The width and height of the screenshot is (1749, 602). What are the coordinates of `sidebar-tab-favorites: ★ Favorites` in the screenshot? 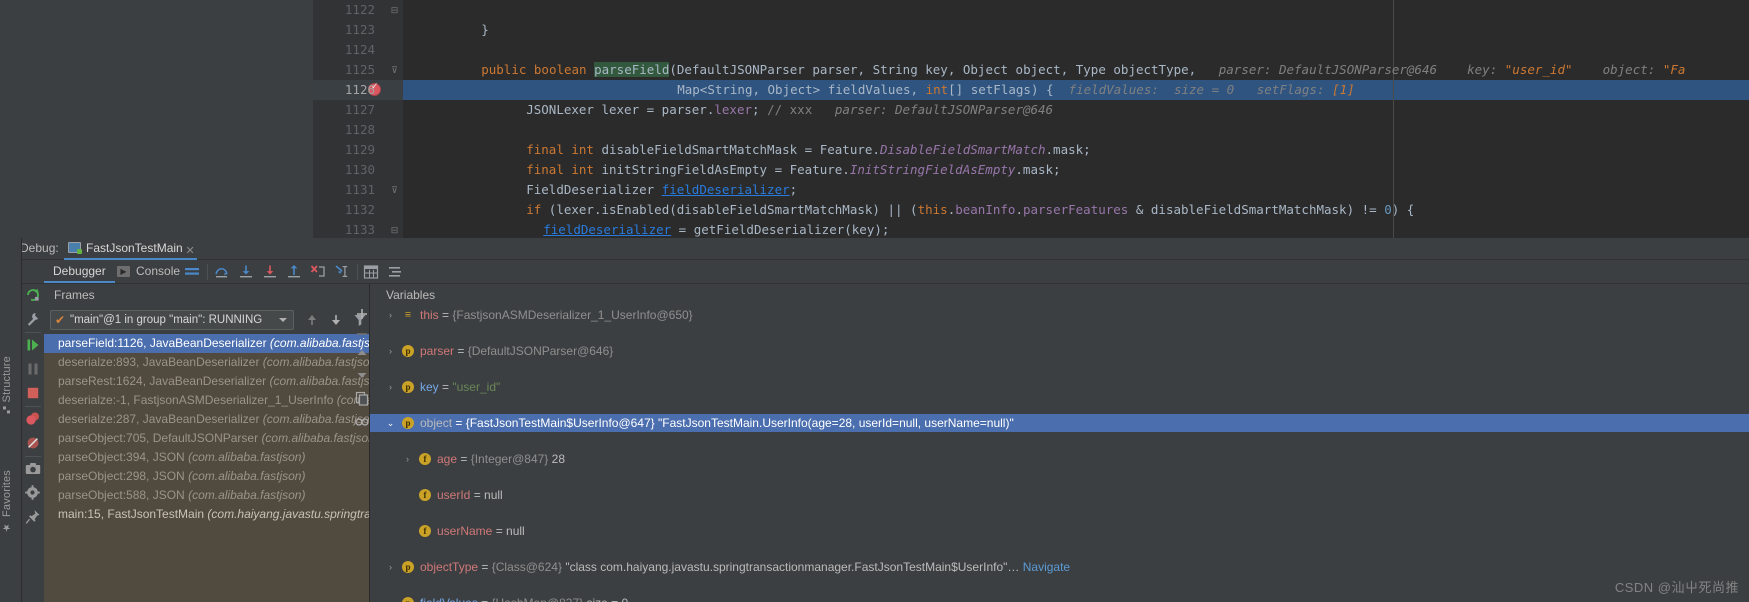 It's located at (11, 501).